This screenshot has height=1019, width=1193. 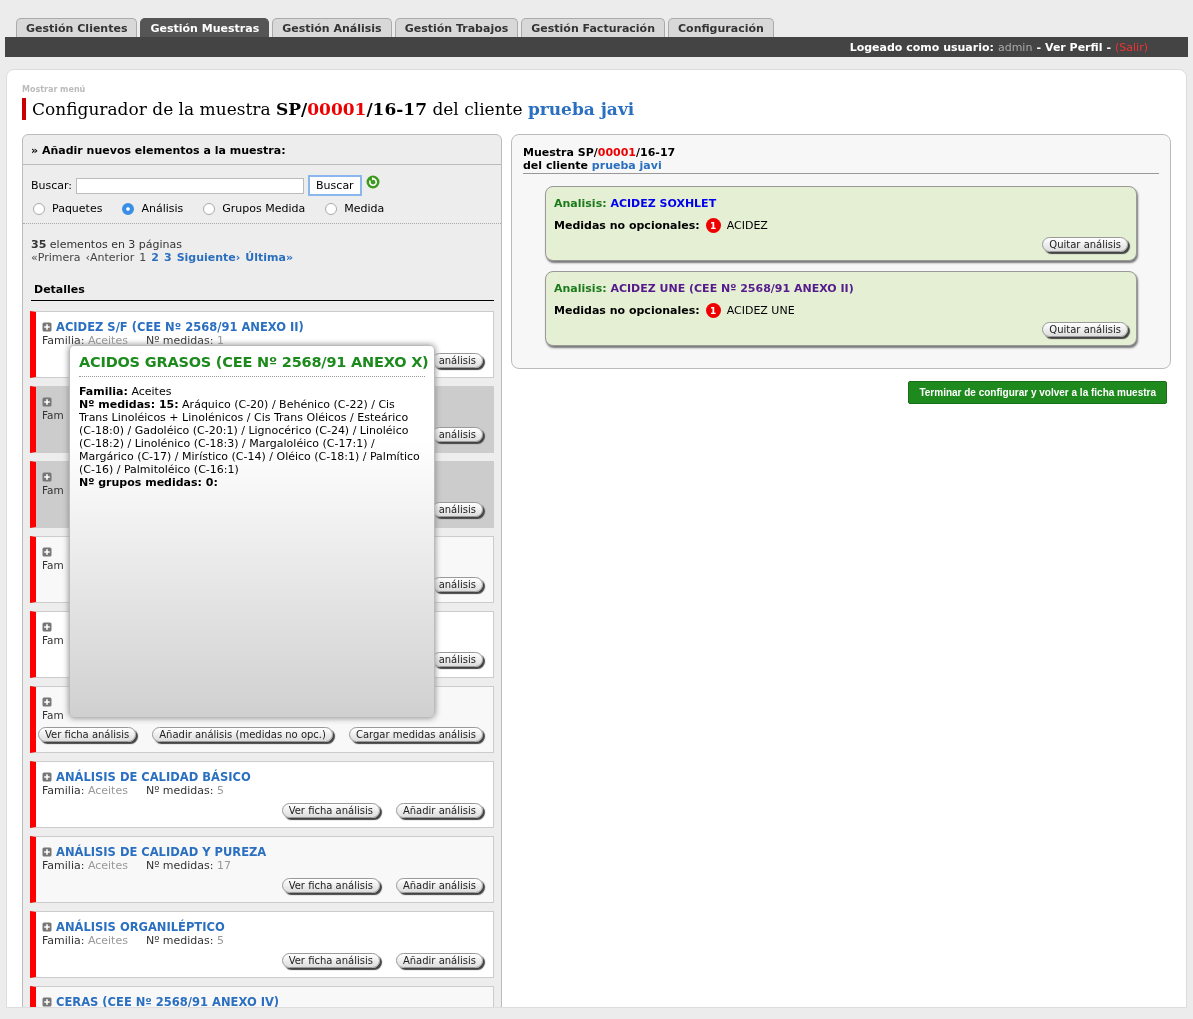 I want to click on analysis-title-link: ACIDEZ S/F (CEE Nº 2568/91 ANEXO II), so click(x=180, y=327).